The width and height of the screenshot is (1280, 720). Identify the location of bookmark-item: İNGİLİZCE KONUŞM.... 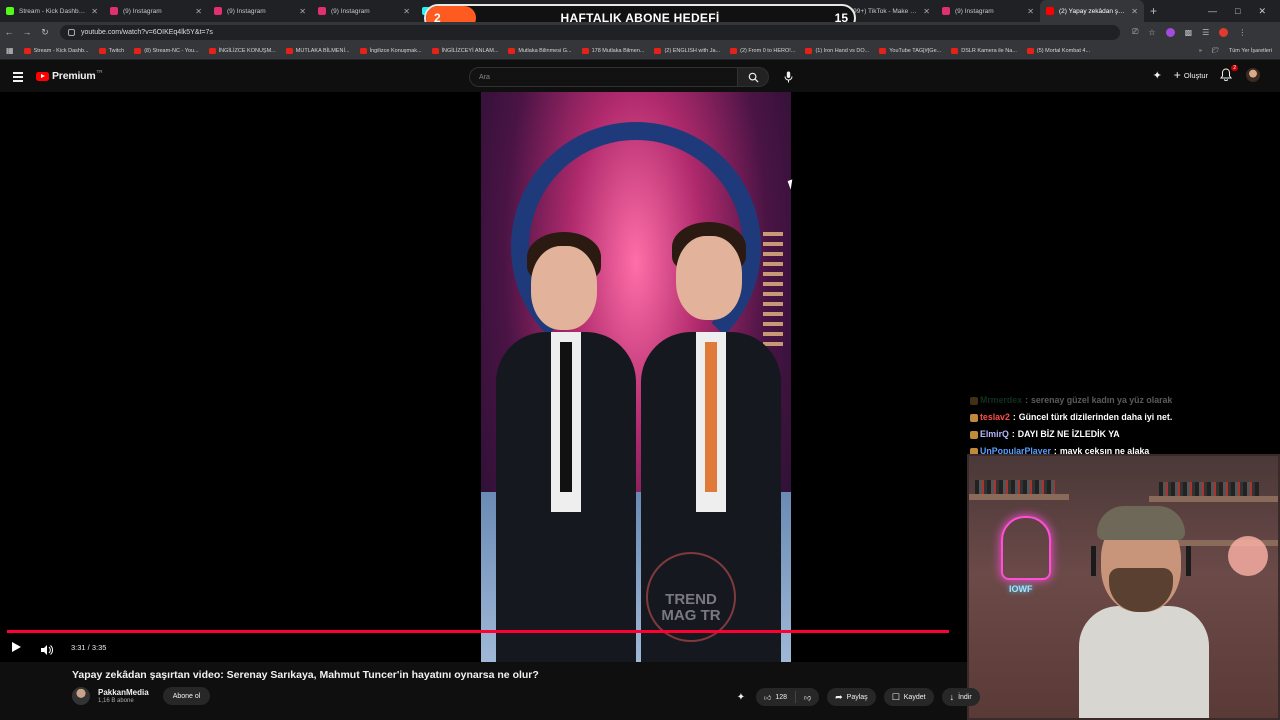
(242, 50).